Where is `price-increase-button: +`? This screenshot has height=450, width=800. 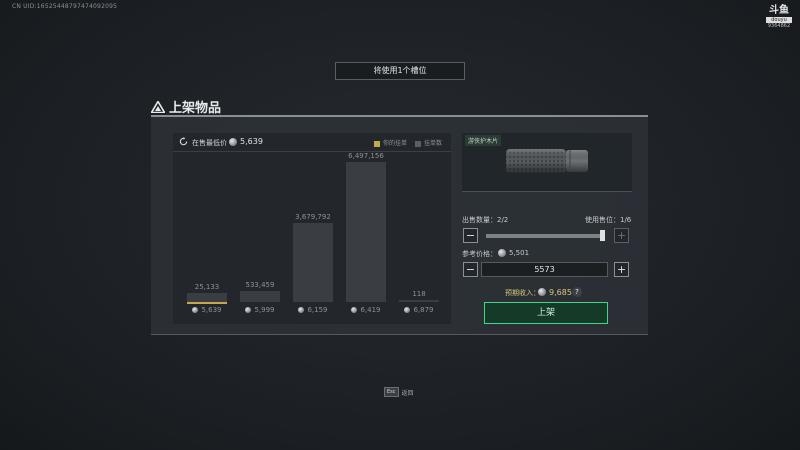
price-increase-button: + is located at coordinates (621, 269).